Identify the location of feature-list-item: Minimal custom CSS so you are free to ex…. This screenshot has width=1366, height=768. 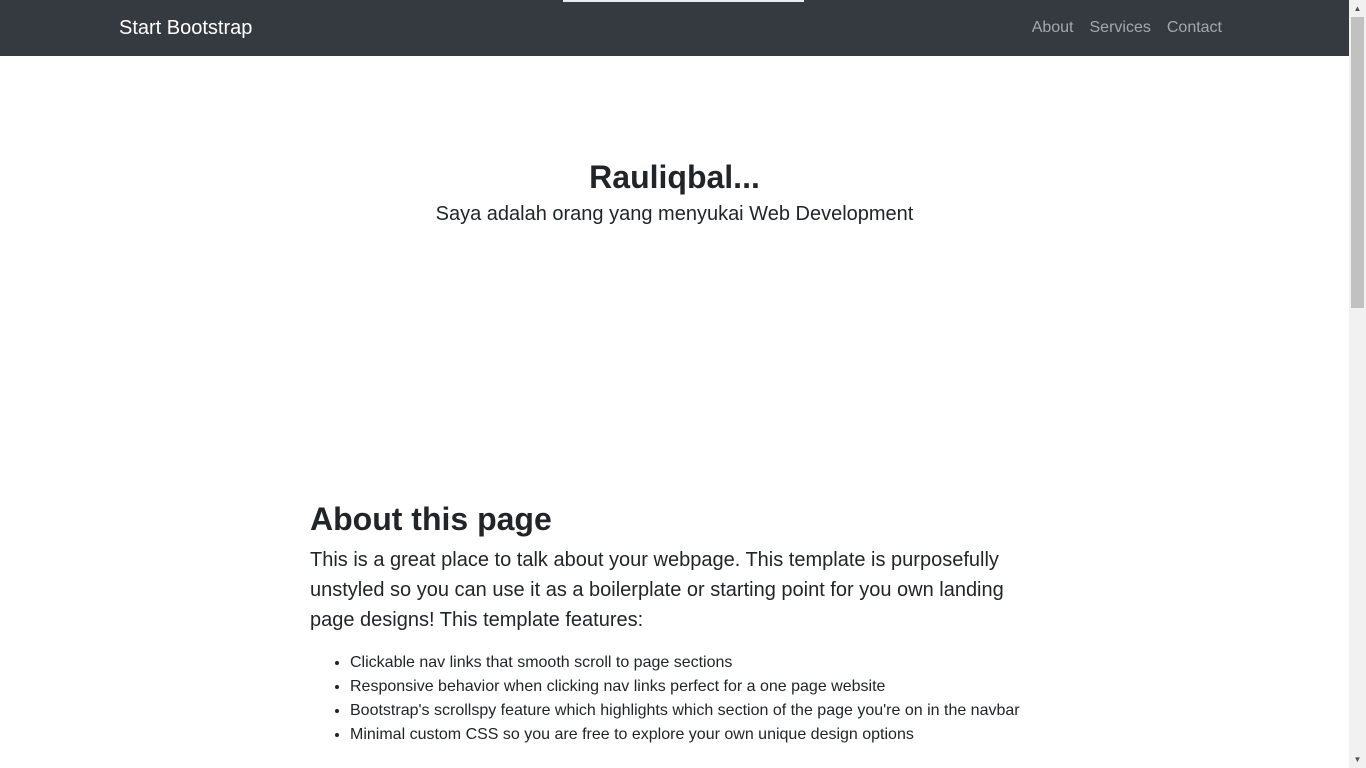
(695, 735).